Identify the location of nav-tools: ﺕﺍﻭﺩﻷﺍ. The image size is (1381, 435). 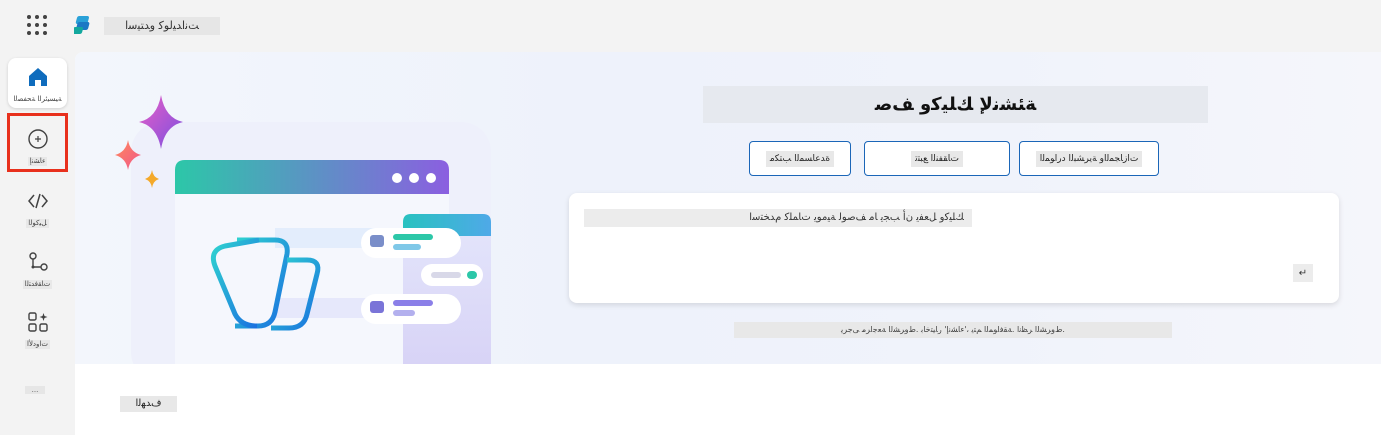
(37, 327).